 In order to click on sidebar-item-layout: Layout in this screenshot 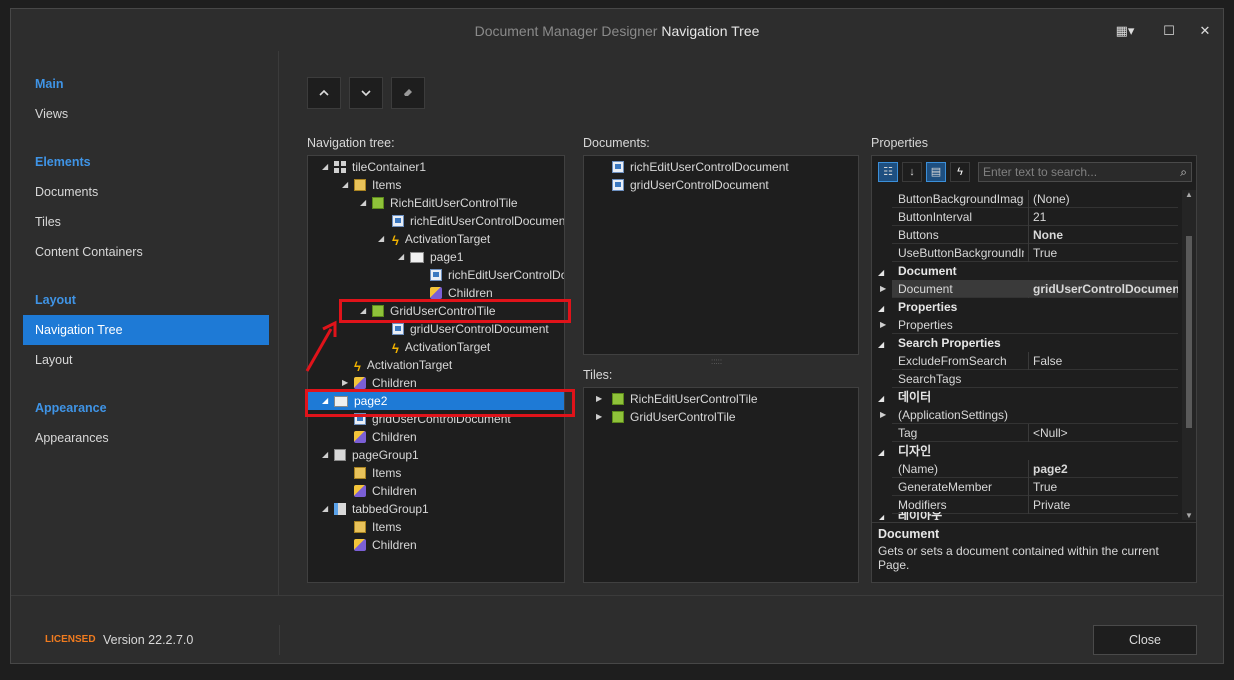, I will do `click(146, 360)`.